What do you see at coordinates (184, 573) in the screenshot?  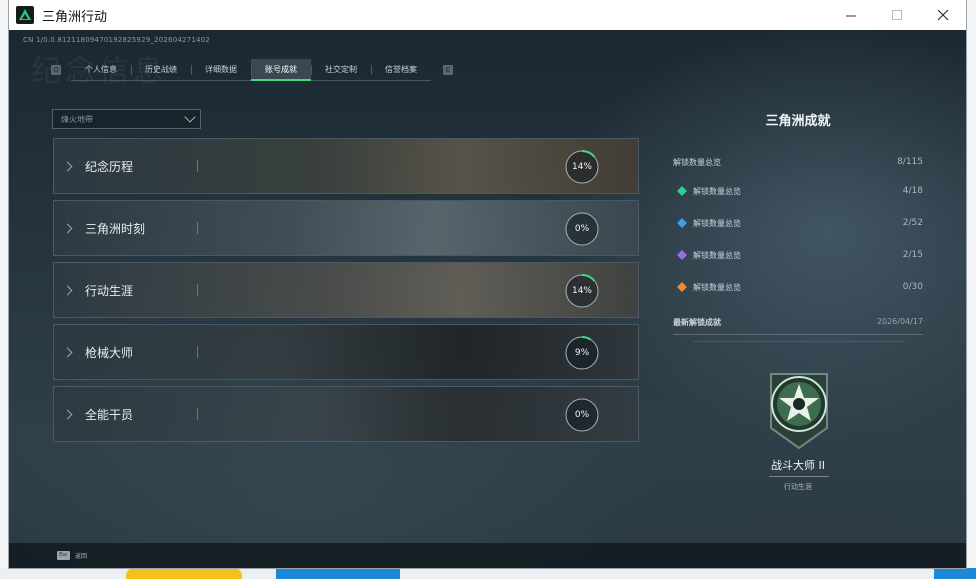 I see `desktop-yellow-button` at bounding box center [184, 573].